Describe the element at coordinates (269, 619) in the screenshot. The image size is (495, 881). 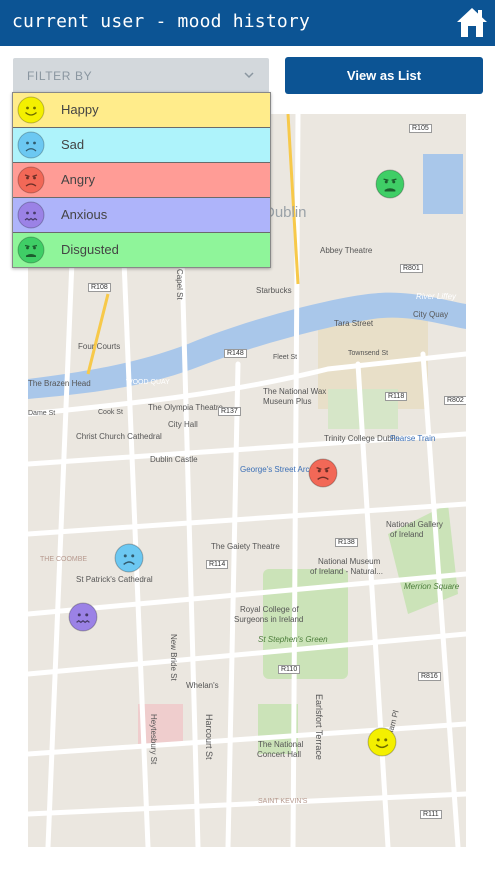
I see `map-label: Surgeons in Ireland` at that location.